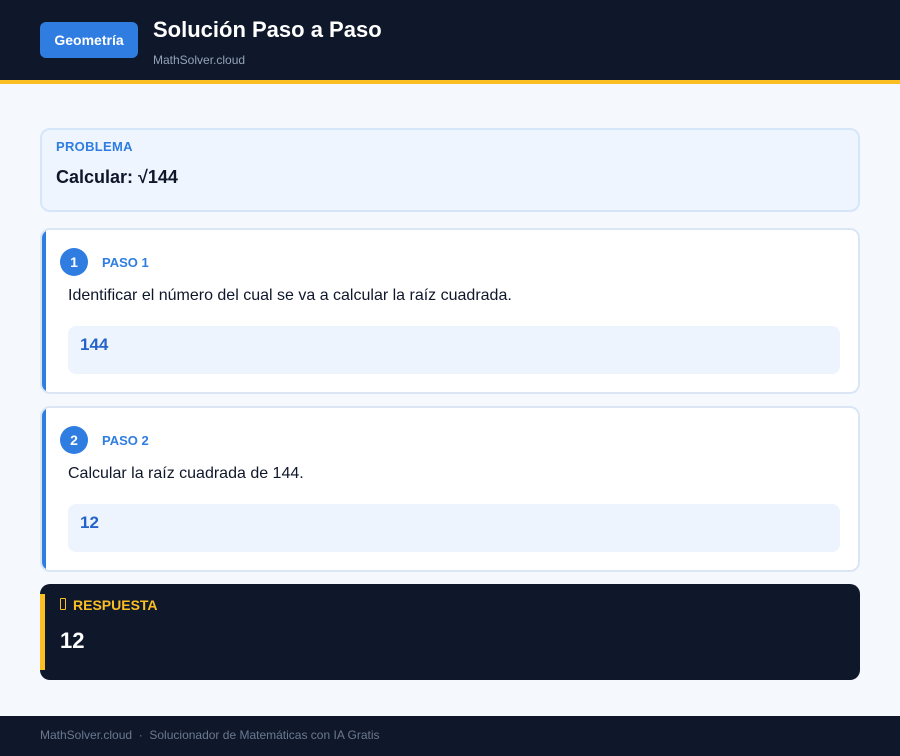  What do you see at coordinates (89, 522) in the screenshot?
I see `step-result-value: 12` at bounding box center [89, 522].